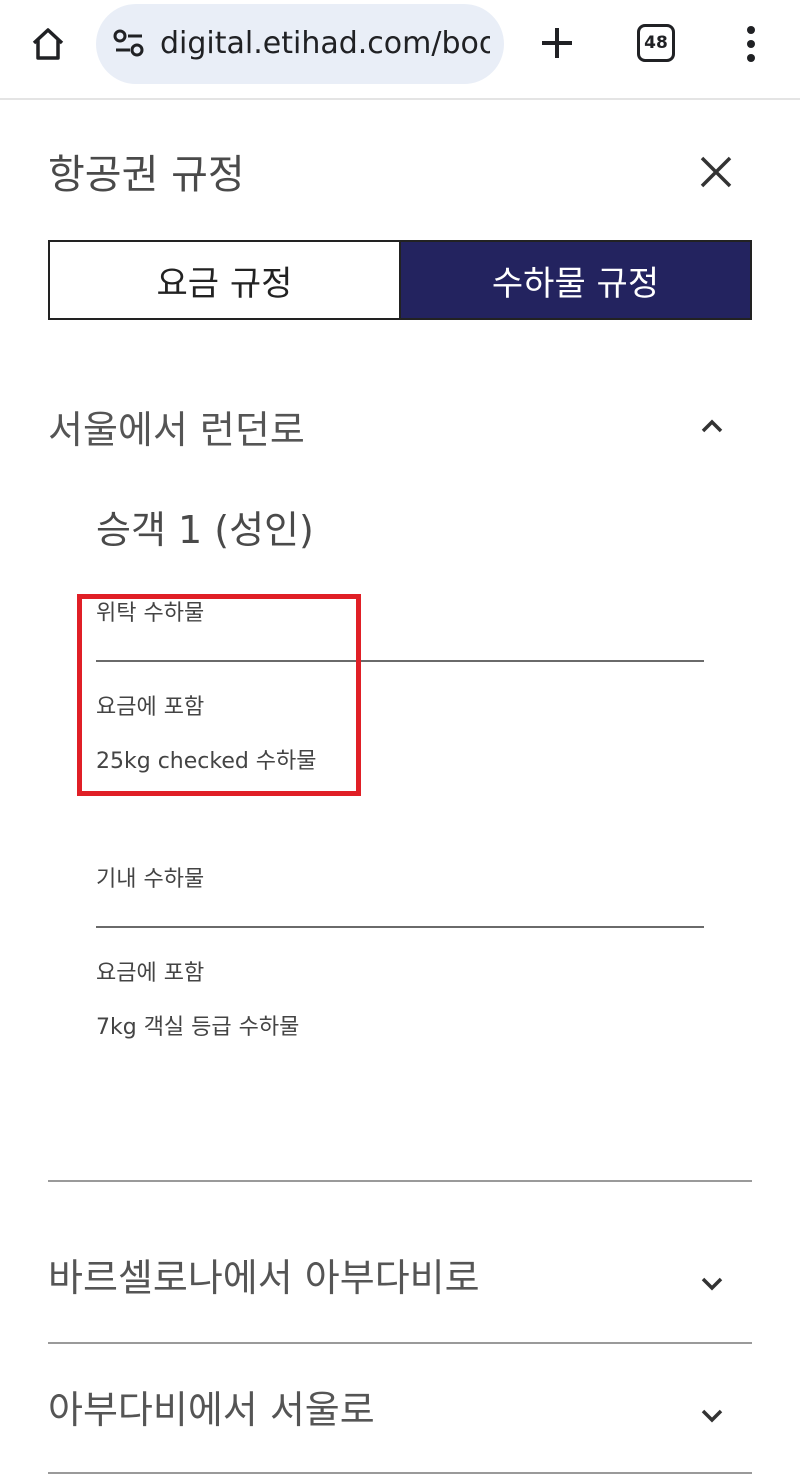 This screenshot has width=800, height=1483. I want to click on tab-switcher-icon: 48, so click(656, 43).